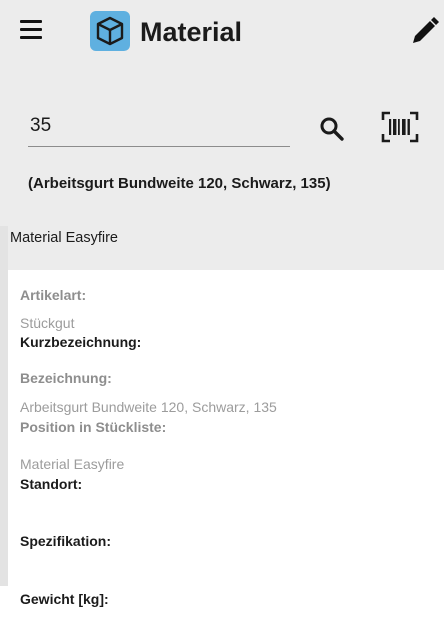 This screenshot has width=444, height=621. I want to click on artikelart-value: Stückgut, so click(47, 323).